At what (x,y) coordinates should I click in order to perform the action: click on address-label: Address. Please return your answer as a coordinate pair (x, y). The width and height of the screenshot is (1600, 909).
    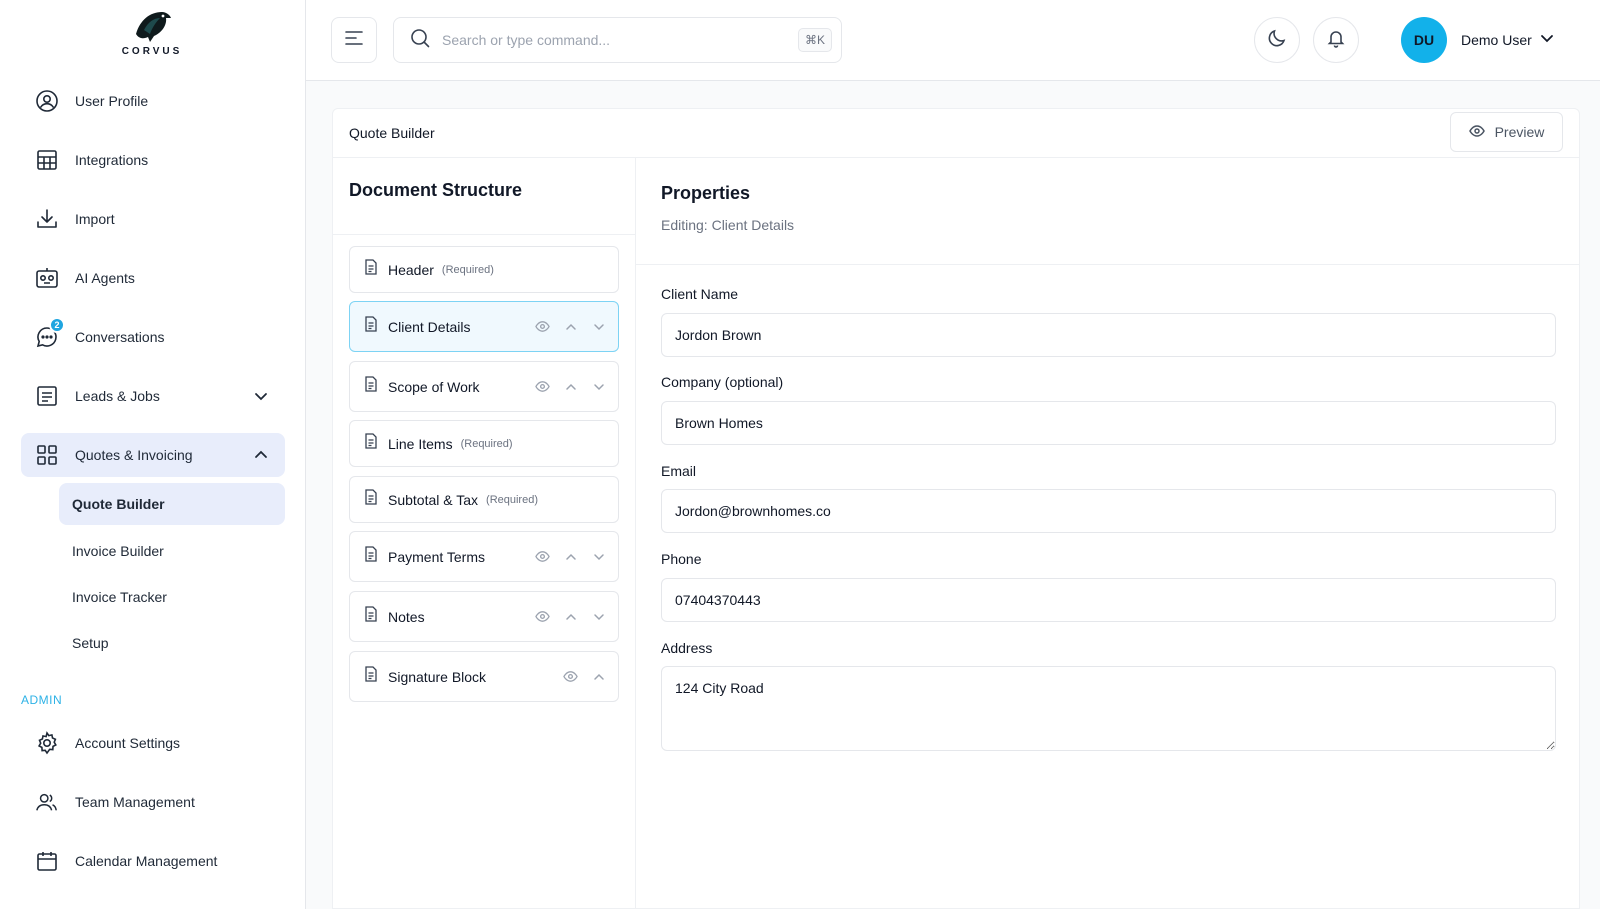
    Looking at the image, I should click on (687, 648).